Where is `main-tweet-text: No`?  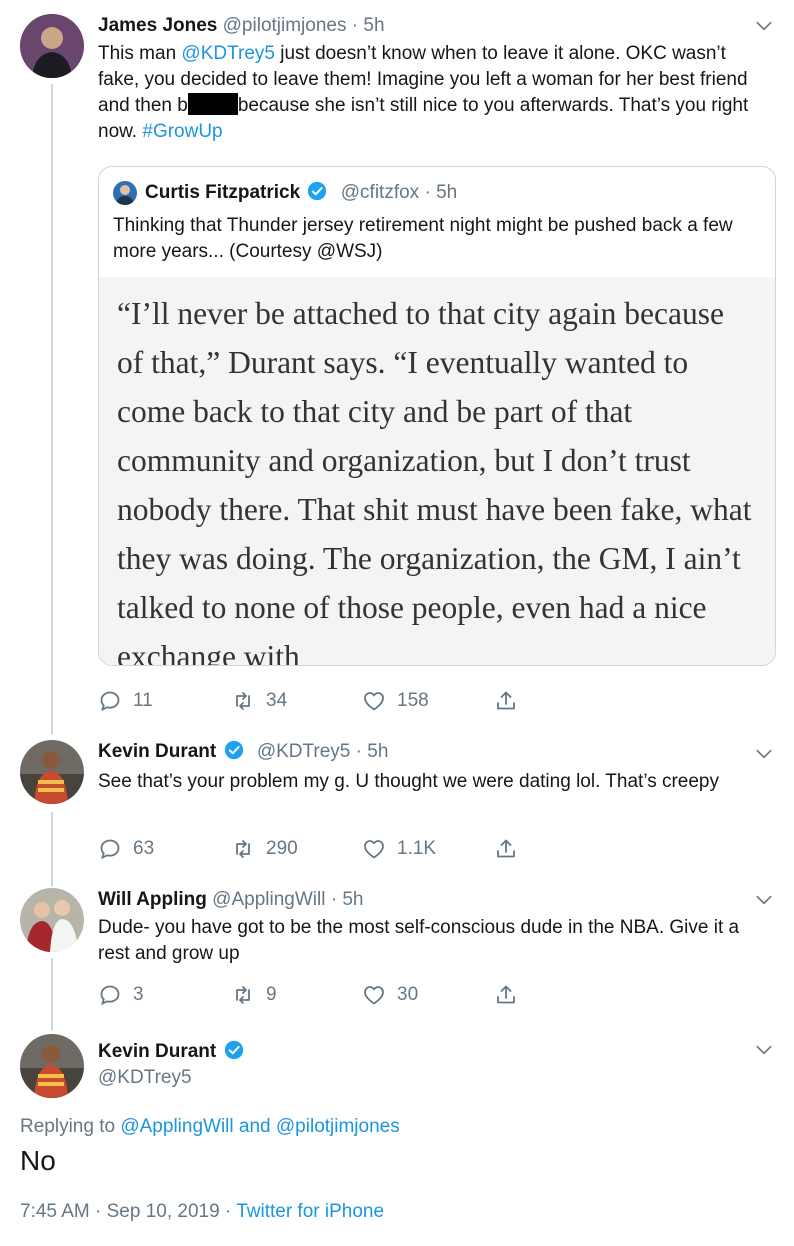 main-tweet-text: No is located at coordinates (38, 1160).